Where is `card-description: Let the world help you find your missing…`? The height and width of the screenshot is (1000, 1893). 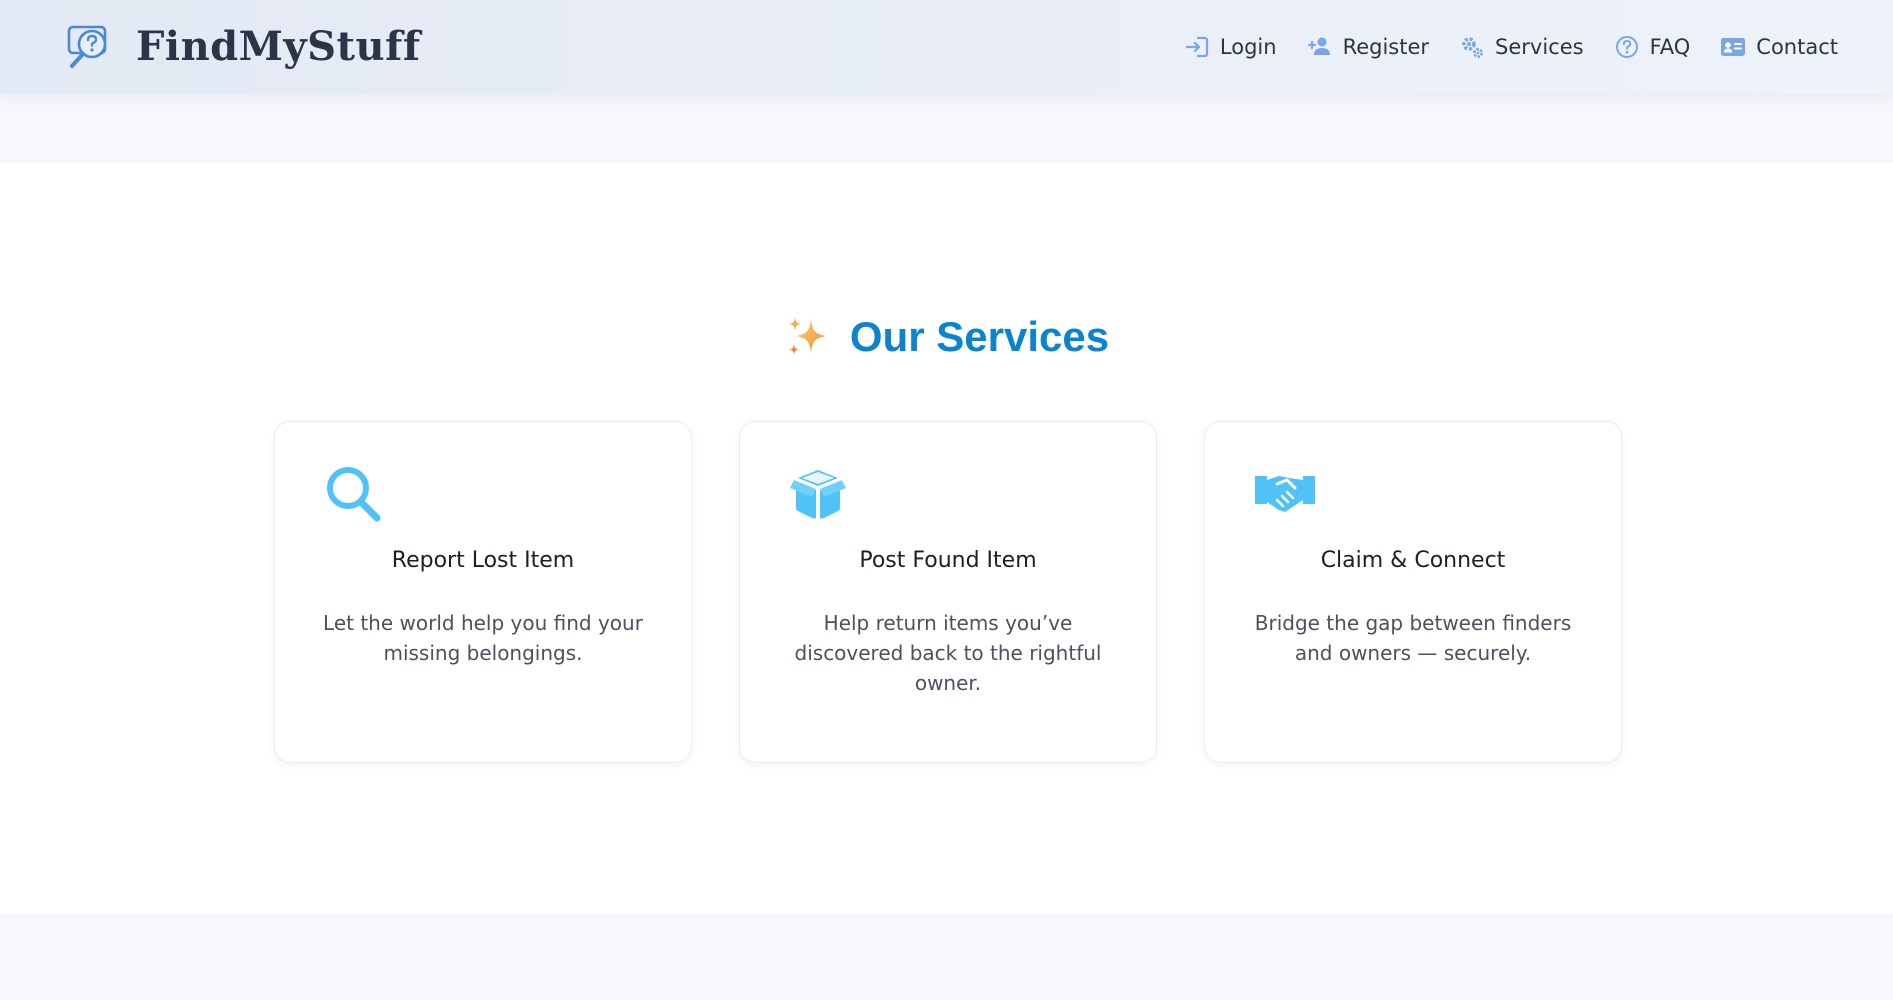
card-description: Let the world help you find your missing… is located at coordinates (483, 638).